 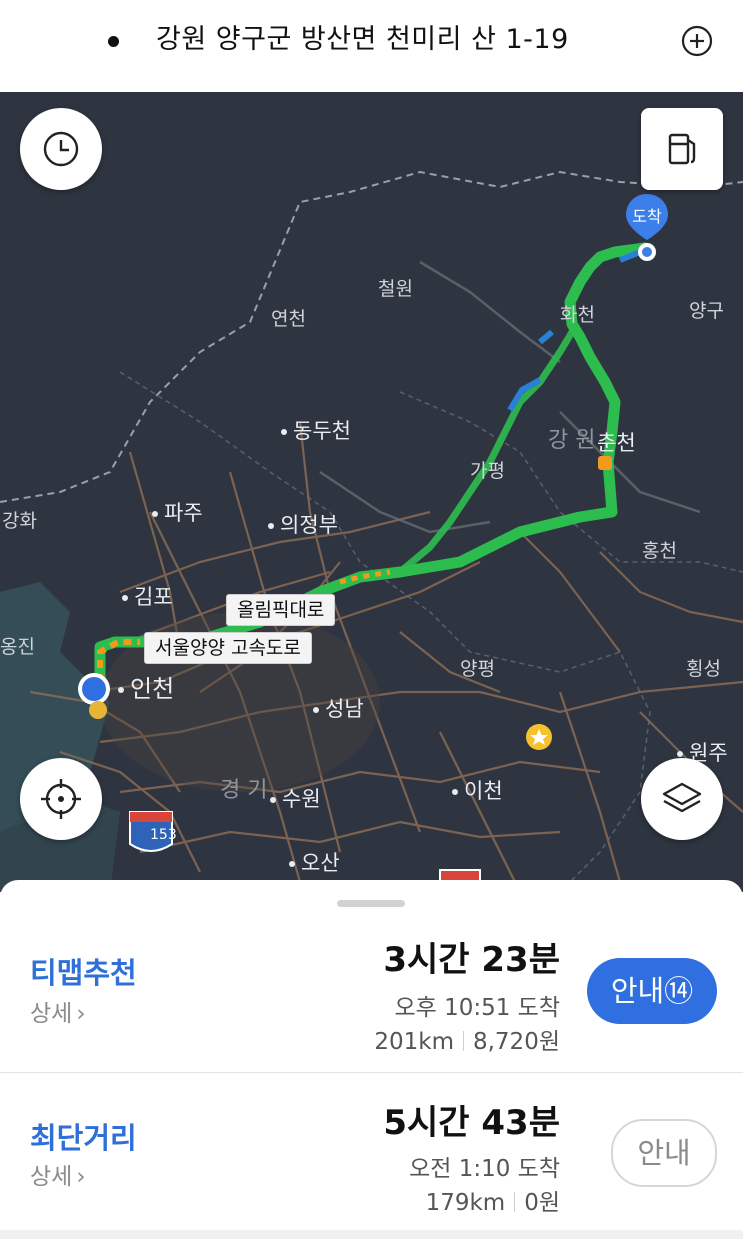 I want to click on layers-icon, so click(x=682, y=797).